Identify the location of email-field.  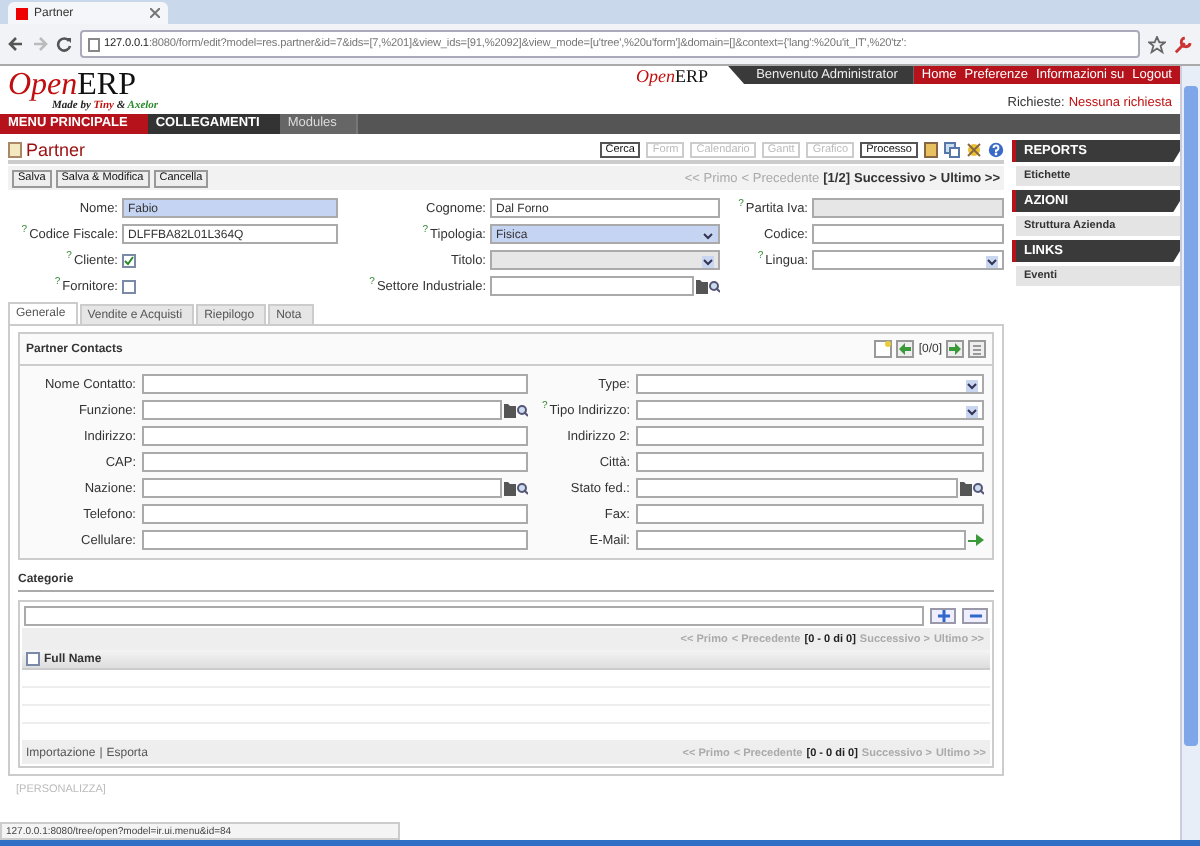
(801, 540).